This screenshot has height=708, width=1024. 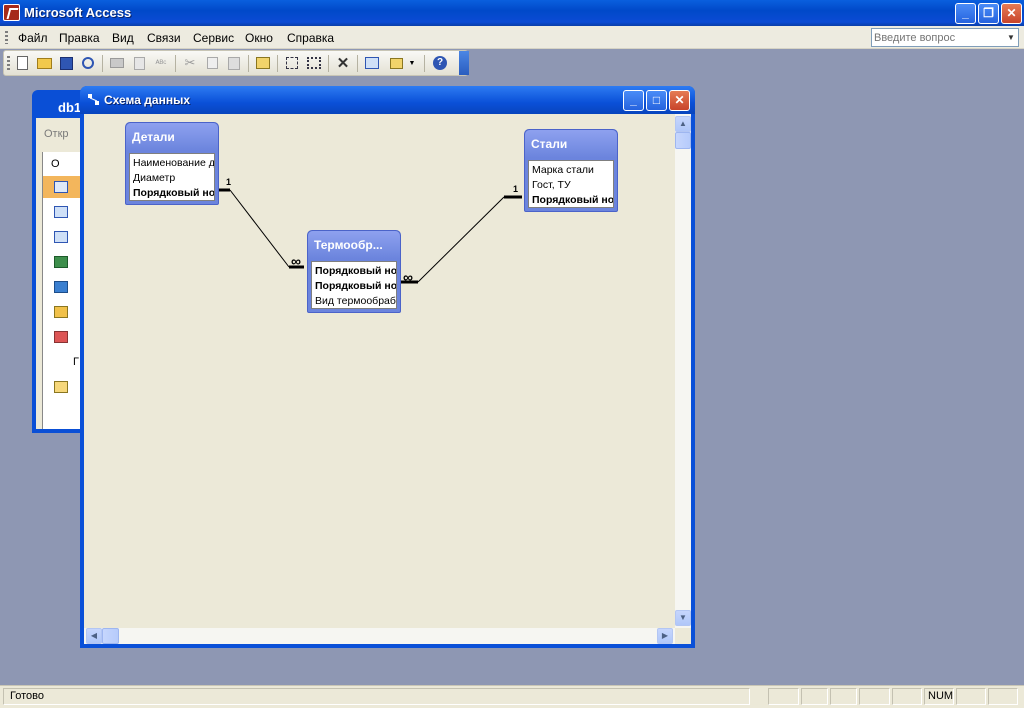 I want to click on scroll-right-button: ▶, so click(x=665, y=636).